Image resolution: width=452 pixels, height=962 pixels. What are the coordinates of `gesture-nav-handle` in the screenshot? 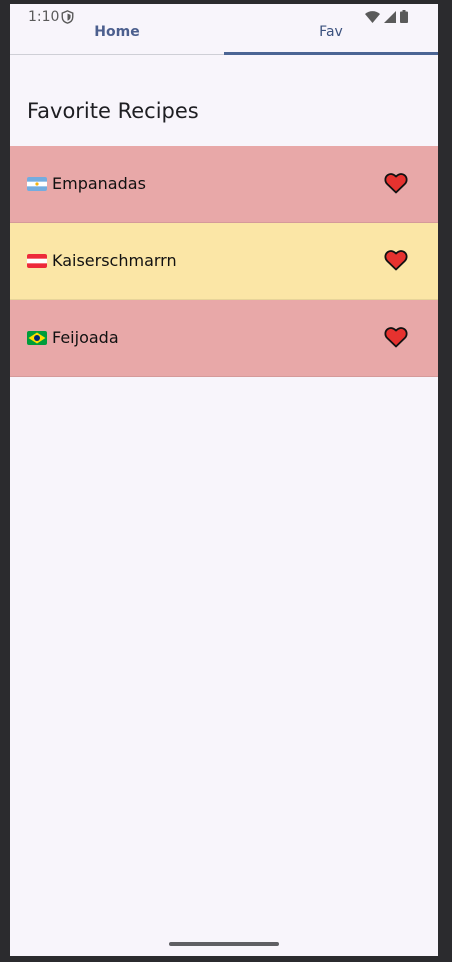 It's located at (224, 944).